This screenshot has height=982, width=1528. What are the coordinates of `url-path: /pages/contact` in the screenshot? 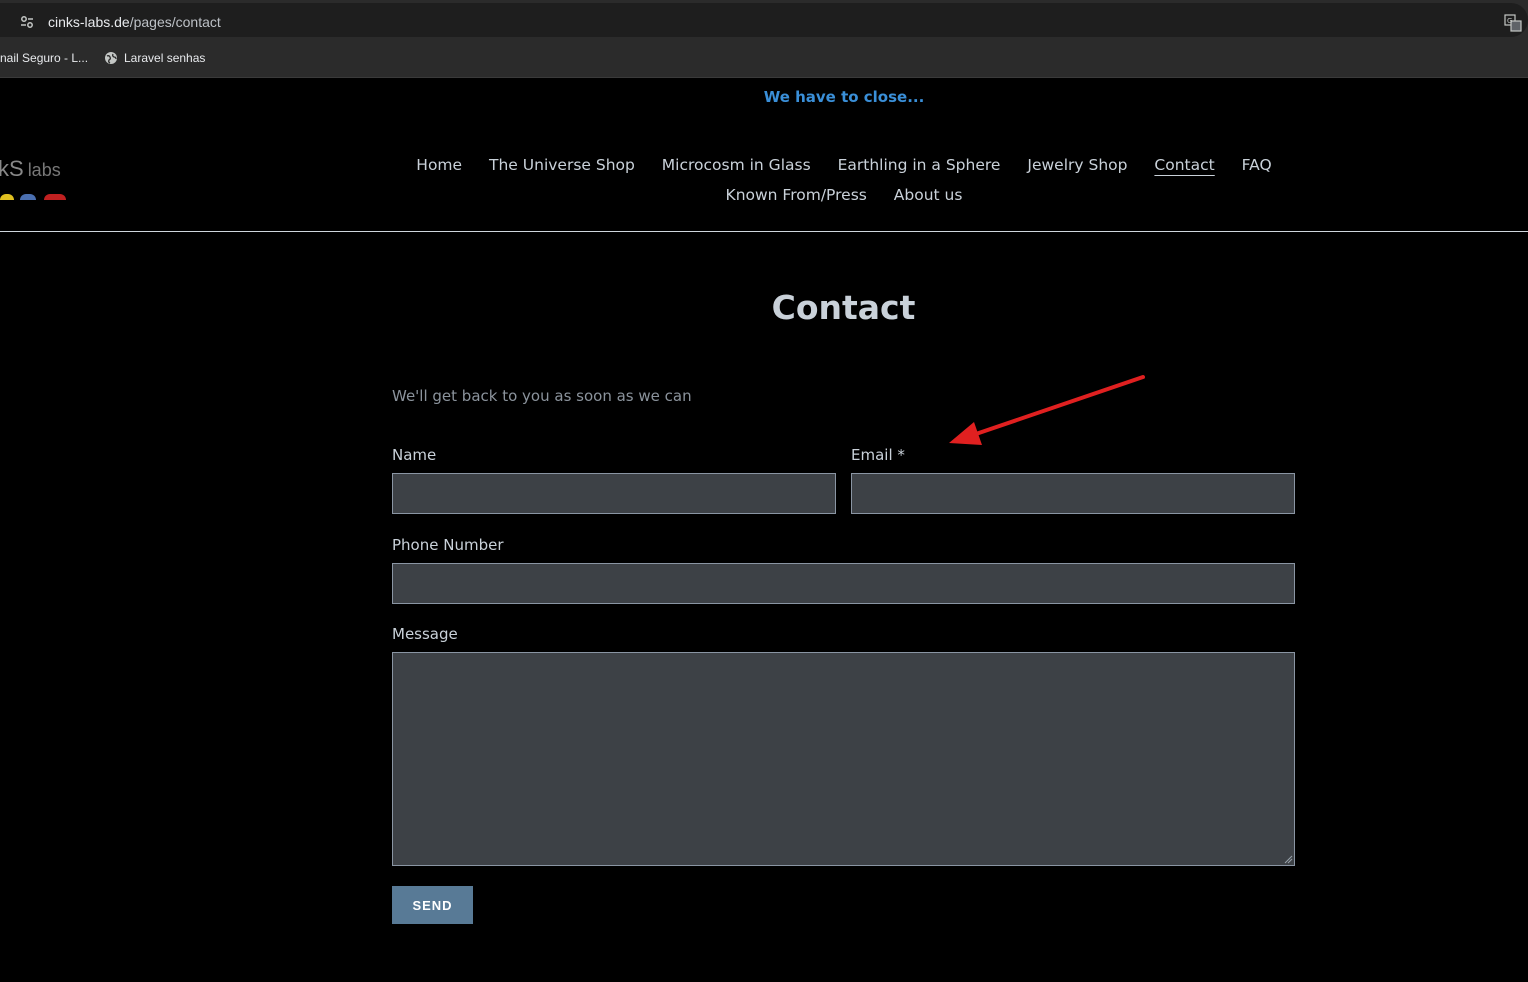 It's located at (175, 22).